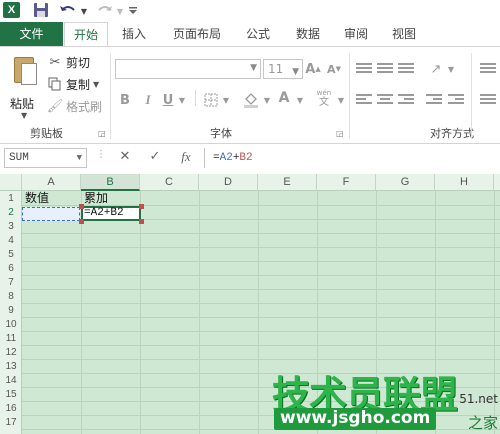 The height and width of the screenshot is (434, 500). I want to click on font-name-dropdown-icon: ▼, so click(253, 68).